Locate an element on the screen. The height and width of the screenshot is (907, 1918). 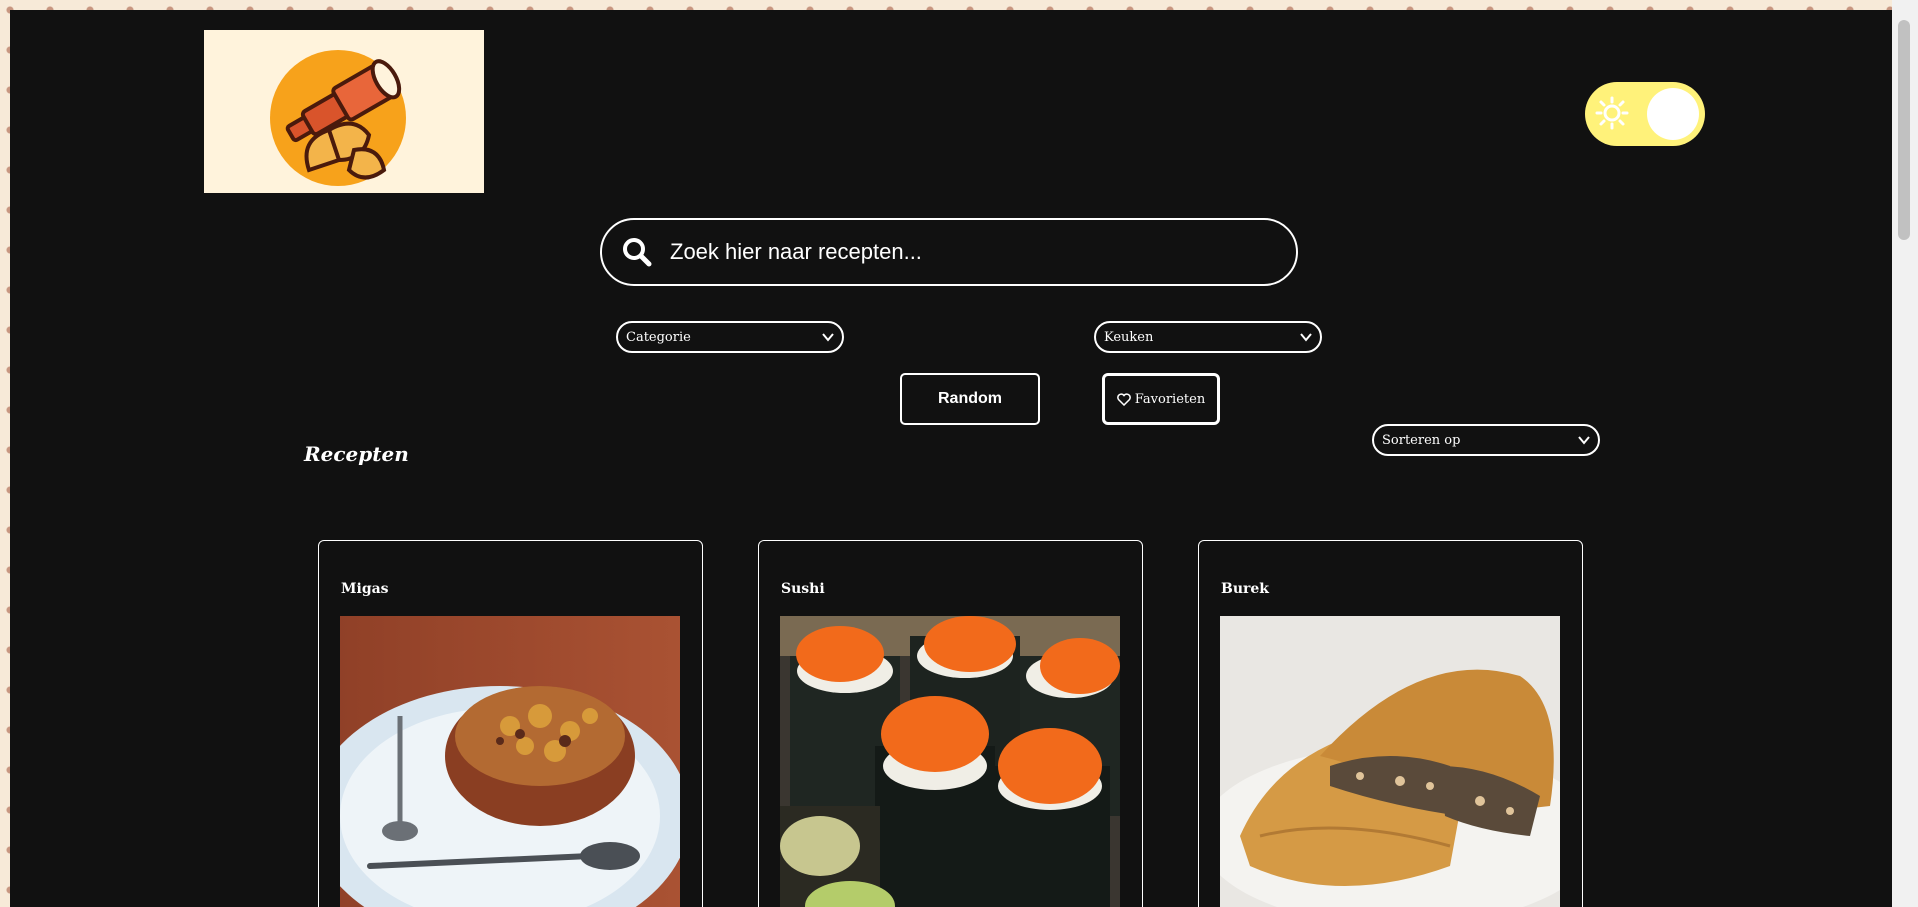
heart-icon is located at coordinates (1123, 399).